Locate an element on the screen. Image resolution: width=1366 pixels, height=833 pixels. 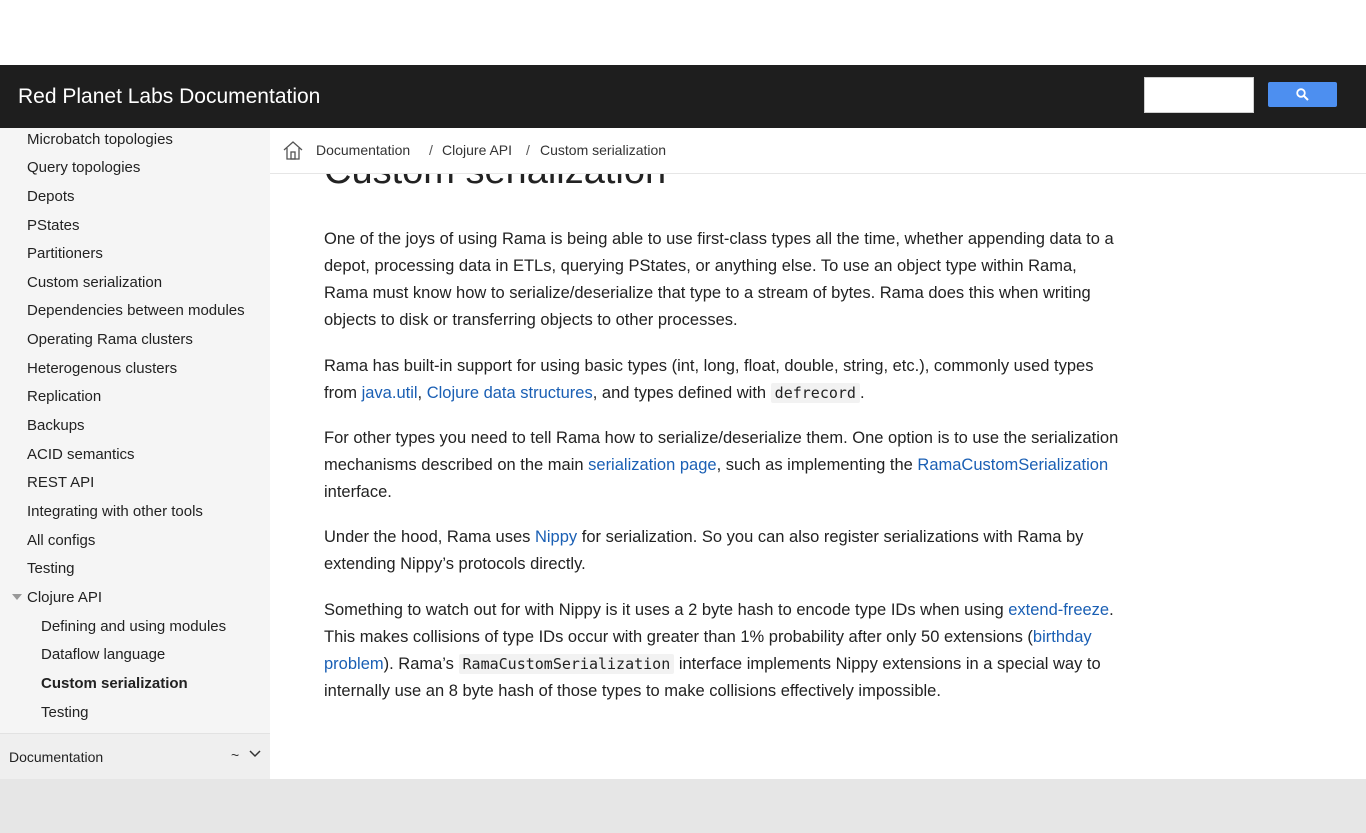
text: Under the hood, Rama uses is located at coordinates (429, 537).